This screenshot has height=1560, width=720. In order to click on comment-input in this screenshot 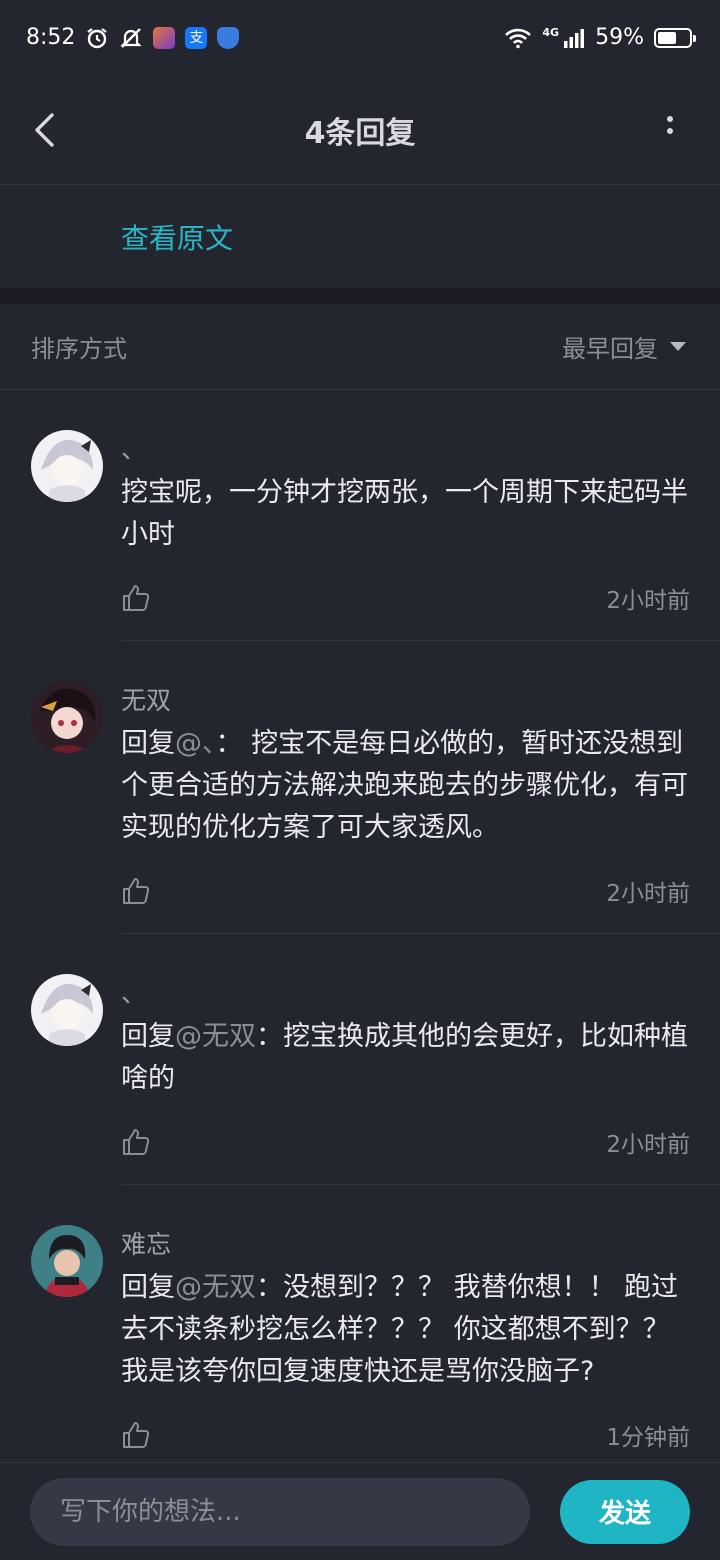, I will do `click(280, 1511)`.